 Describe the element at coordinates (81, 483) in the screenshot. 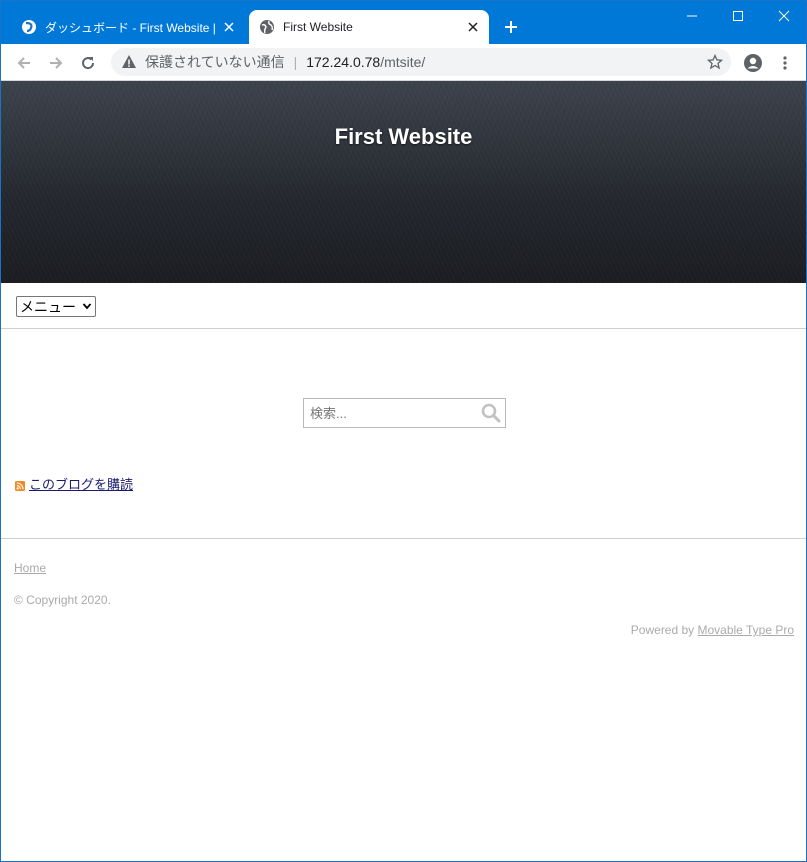

I see `subscribe-link: このブログを購読` at that location.